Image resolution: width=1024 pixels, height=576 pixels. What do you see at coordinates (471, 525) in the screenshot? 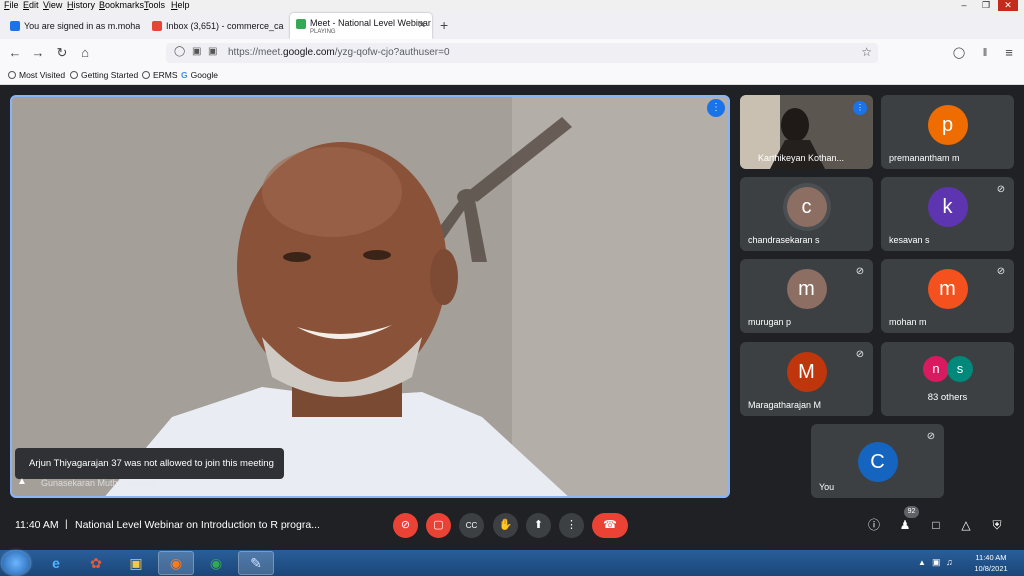
I see `captions-button: CC` at bounding box center [471, 525].